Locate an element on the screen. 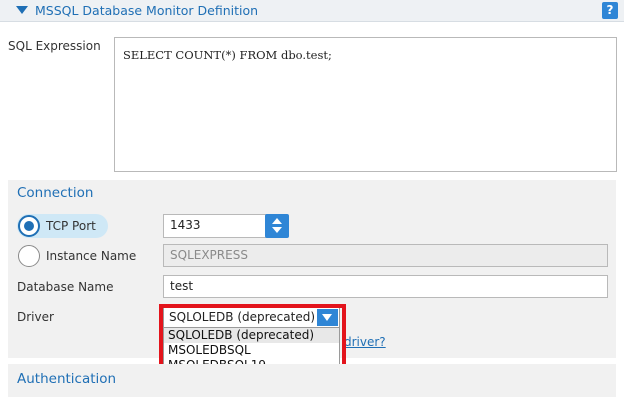 The image size is (624, 397). tcp-port-radio is located at coordinates (29, 226).